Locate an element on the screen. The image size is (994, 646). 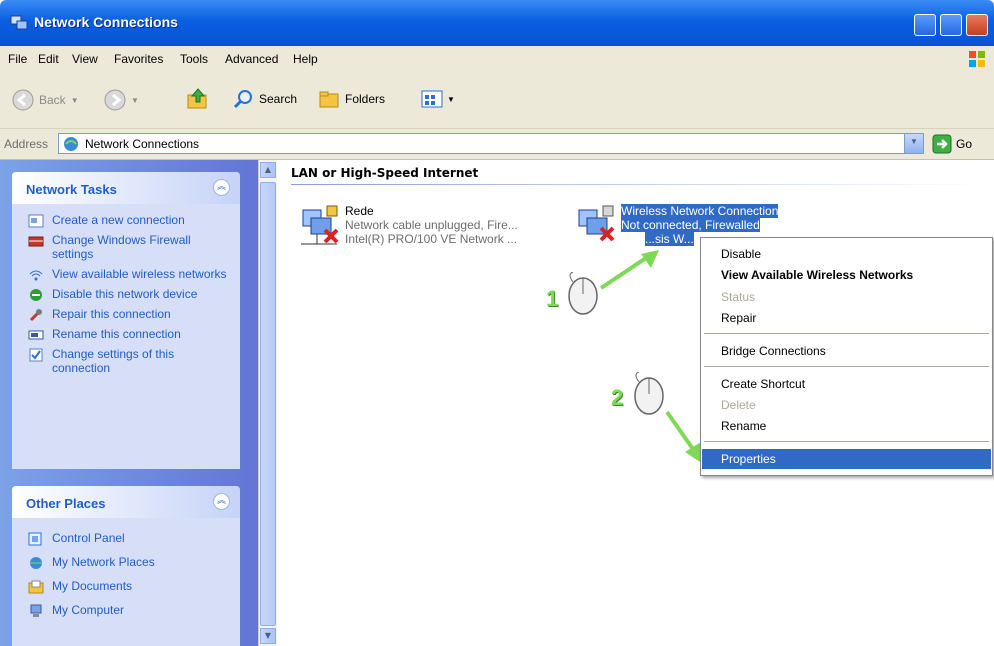
up-folder-button is located at coordinates (198, 99).